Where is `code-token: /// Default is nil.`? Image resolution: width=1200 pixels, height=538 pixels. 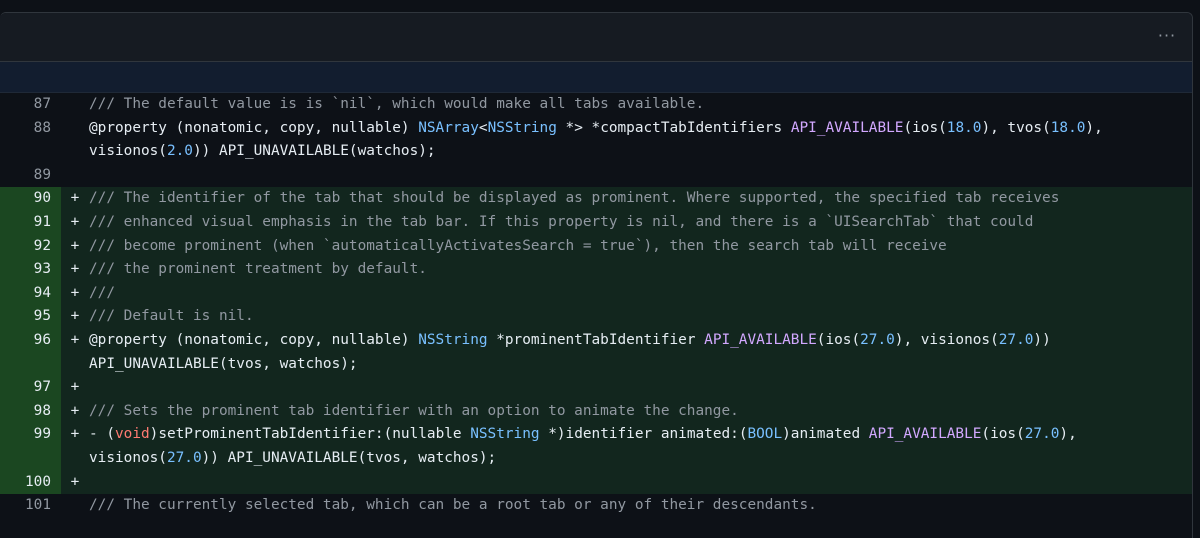 code-token: /// Default is nil. is located at coordinates (171, 316).